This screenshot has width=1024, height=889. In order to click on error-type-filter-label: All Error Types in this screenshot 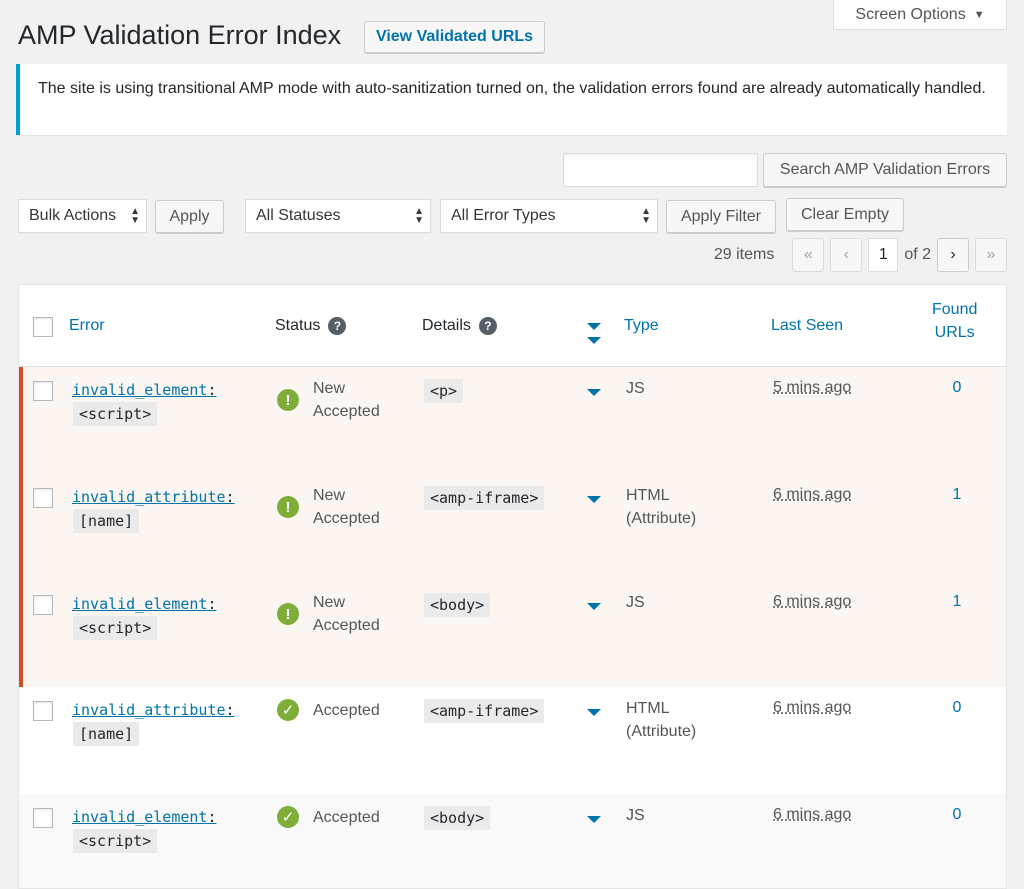, I will do `click(503, 215)`.